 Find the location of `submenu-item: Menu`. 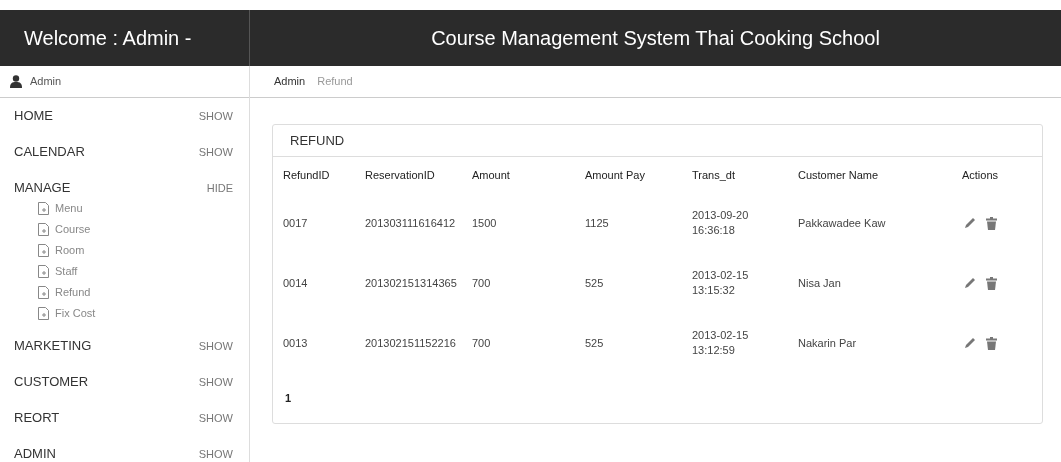

submenu-item: Menu is located at coordinates (69, 208).